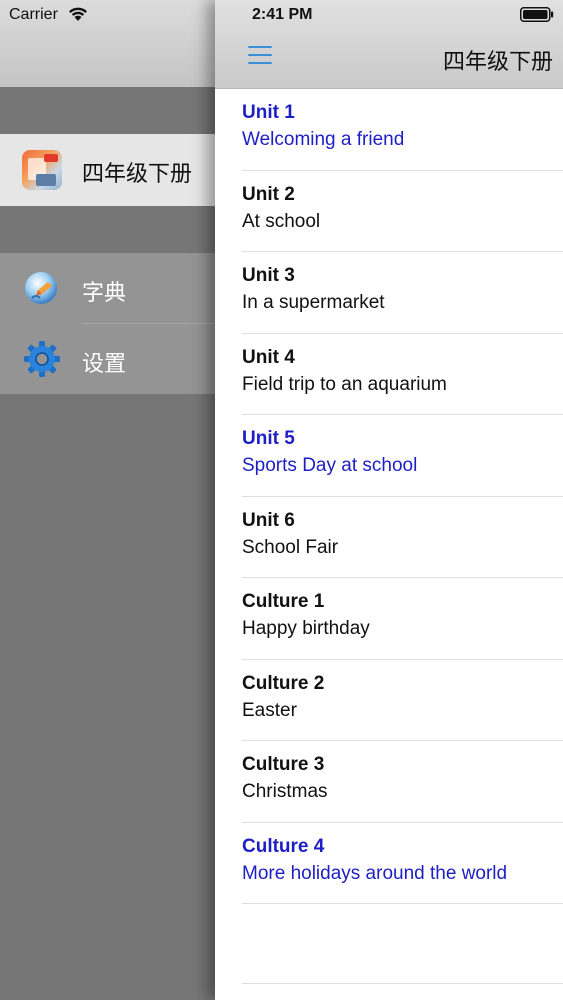 Image resolution: width=563 pixels, height=1000 pixels. Describe the element at coordinates (268, 520) in the screenshot. I see `unit-title: Unit 6` at that location.